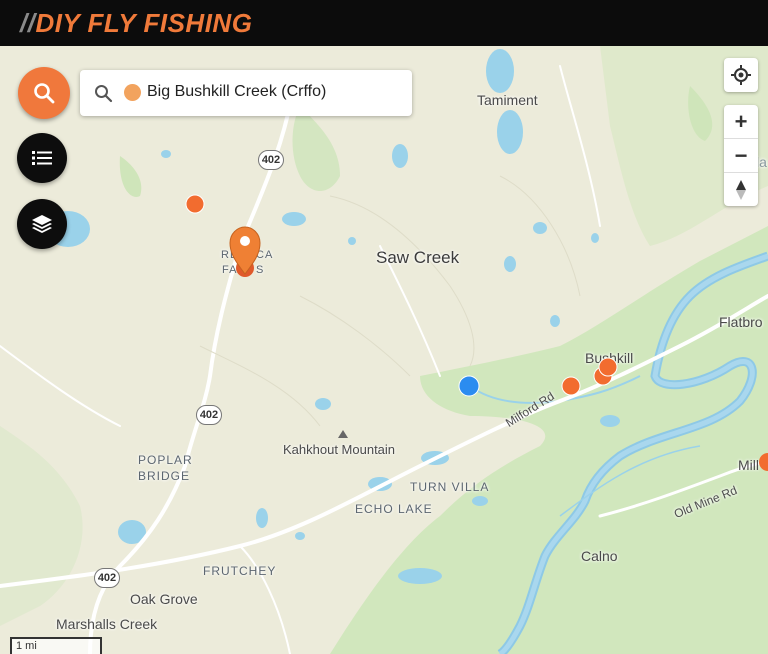 The width and height of the screenshot is (768, 654). I want to click on place-label-turn-villa: TURN VILLA, so click(450, 487).